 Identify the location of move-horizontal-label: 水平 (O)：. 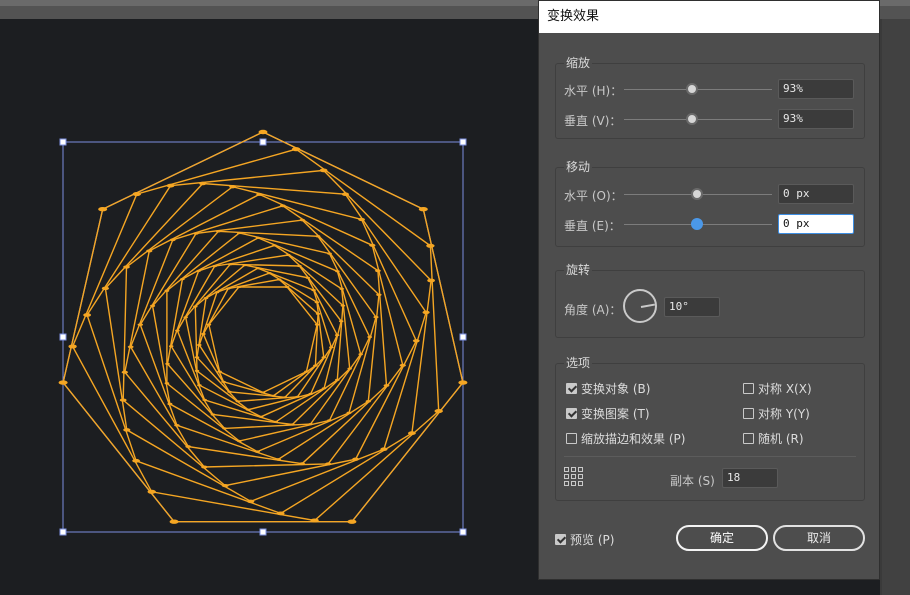
(593, 196).